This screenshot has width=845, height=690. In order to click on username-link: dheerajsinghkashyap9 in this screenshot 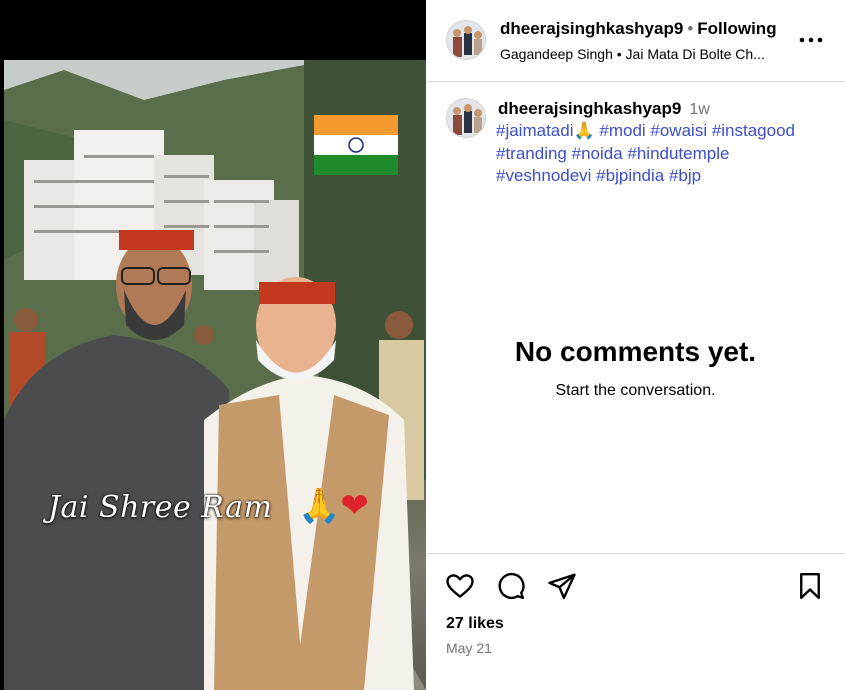, I will do `click(591, 28)`.